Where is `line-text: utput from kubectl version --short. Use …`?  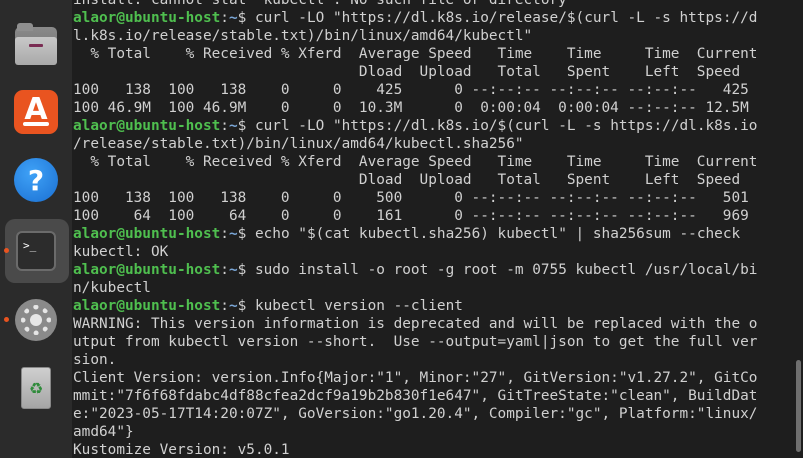 line-text: utput from kubectl version --short. Use … is located at coordinates (415, 342).